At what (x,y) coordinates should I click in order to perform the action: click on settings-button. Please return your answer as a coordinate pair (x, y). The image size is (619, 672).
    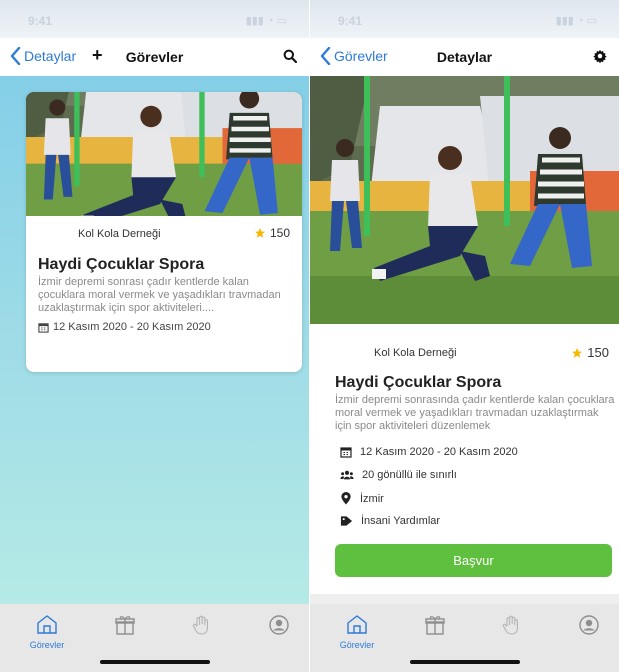
    Looking at the image, I should click on (600, 58).